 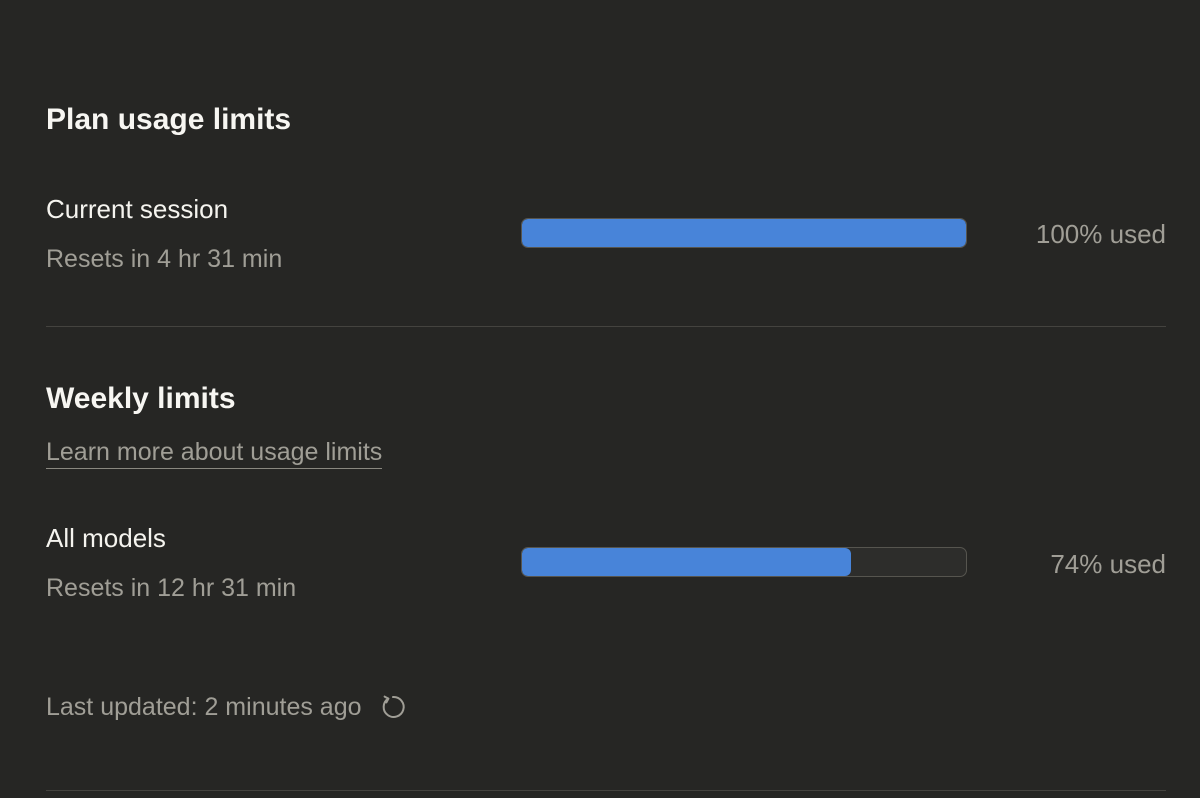 I want to click on bottom-divider, so click(x=606, y=790).